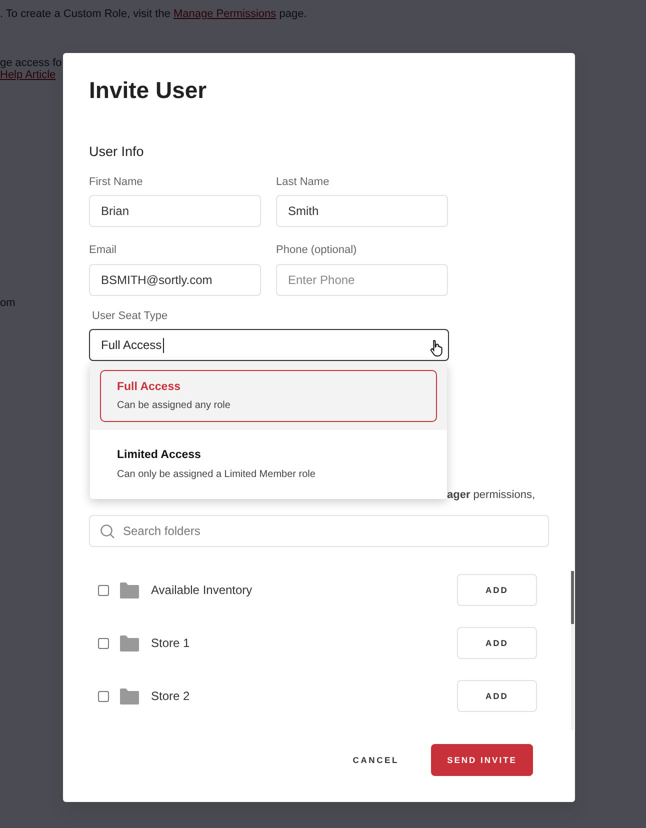 Image resolution: width=646 pixels, height=828 pixels. Describe the element at coordinates (175, 211) in the screenshot. I see `input-field: Brian` at that location.